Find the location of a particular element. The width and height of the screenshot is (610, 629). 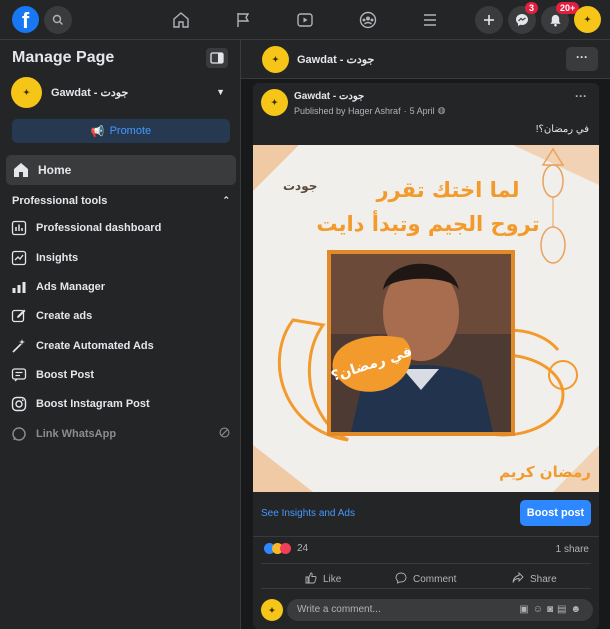

home-nav-button is located at coordinates (181, 20).